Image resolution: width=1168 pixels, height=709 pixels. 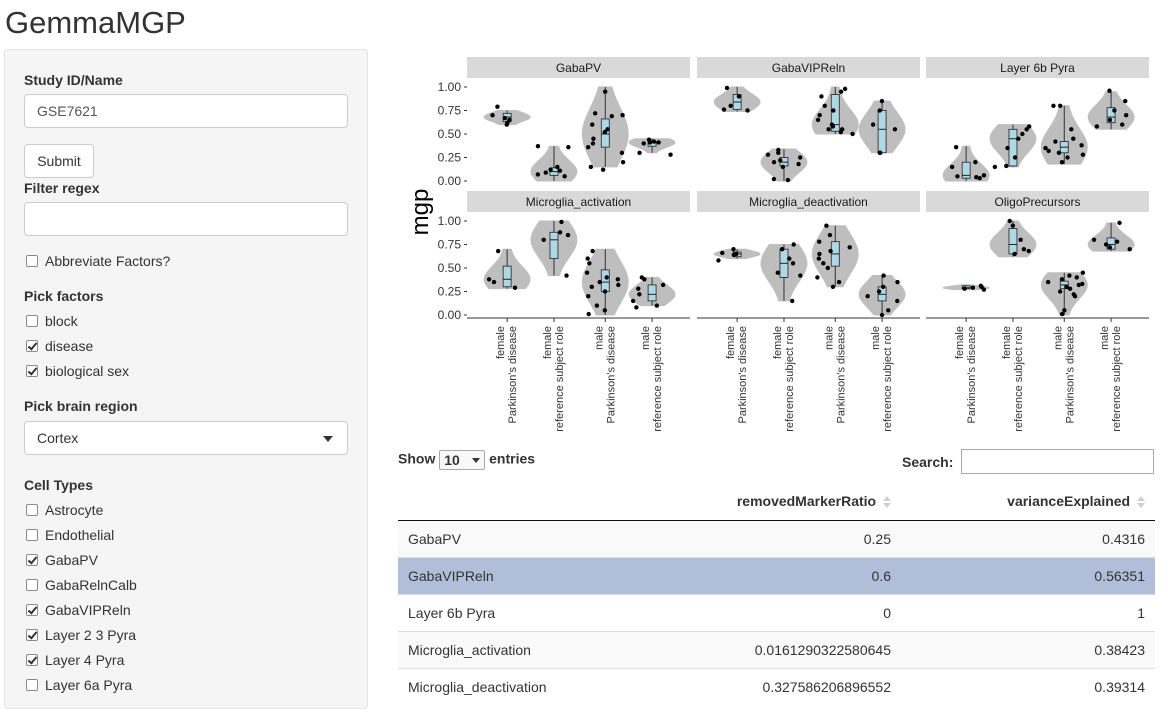 I want to click on factor-block-checkbox, so click(x=32, y=321).